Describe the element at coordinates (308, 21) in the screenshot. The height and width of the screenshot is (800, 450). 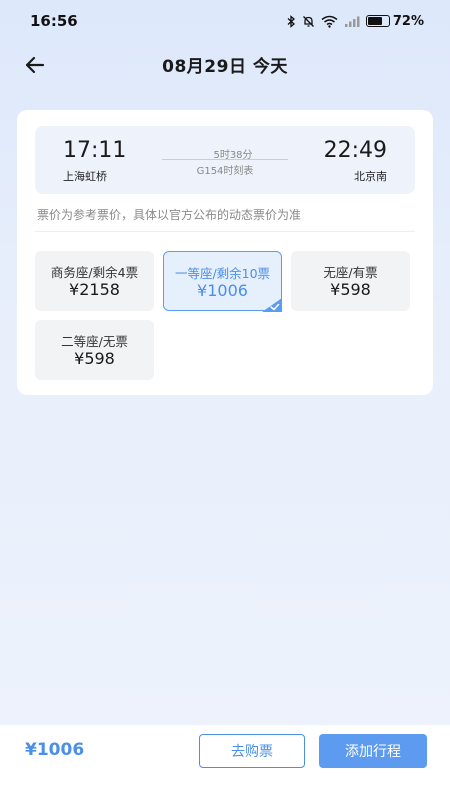
I see `mute-bell-icon` at that location.